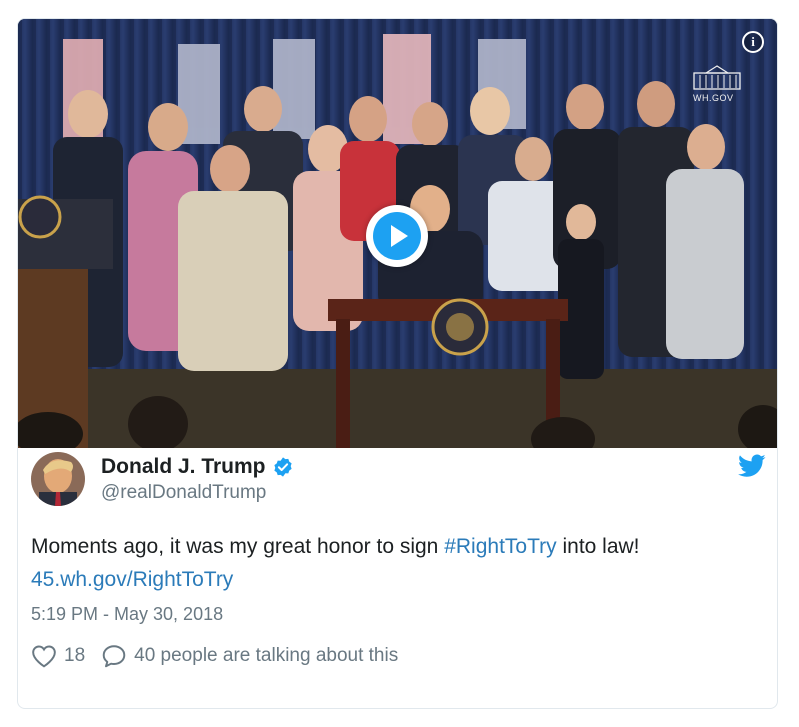 The image size is (799, 727). I want to click on tweet-actions: 18 40 people are talking about this, so click(214, 656).